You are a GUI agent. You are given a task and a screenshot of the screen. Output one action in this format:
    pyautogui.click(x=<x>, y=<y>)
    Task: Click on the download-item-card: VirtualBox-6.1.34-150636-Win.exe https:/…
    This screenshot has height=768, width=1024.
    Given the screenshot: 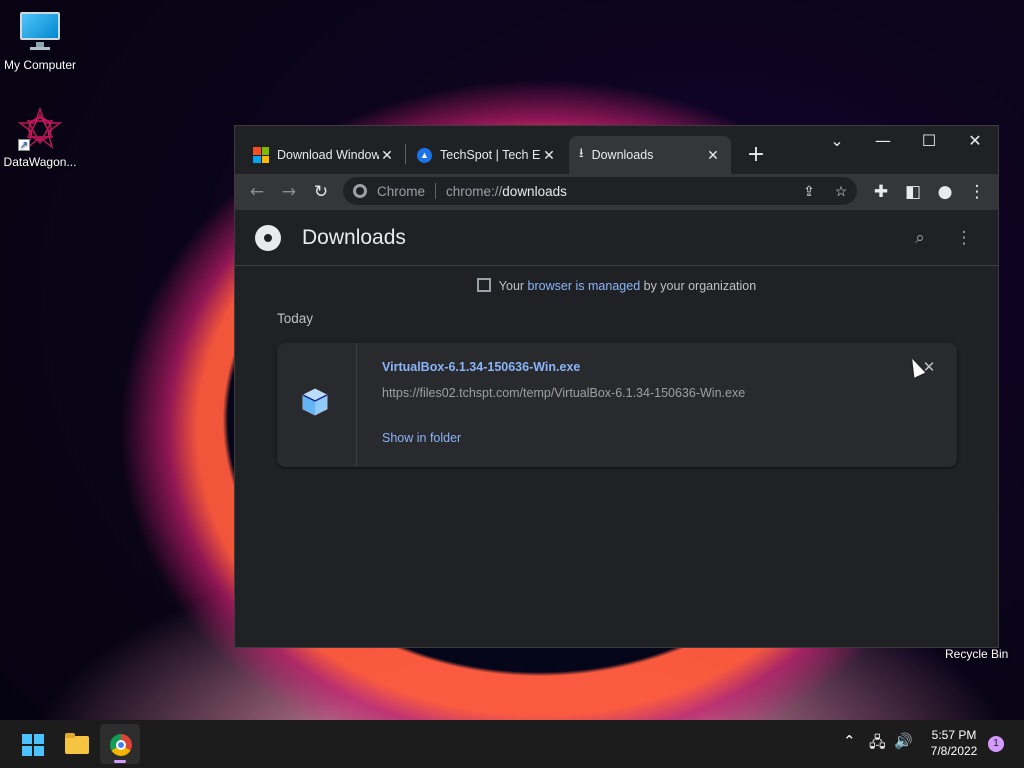 What is the action you would take?
    pyautogui.click(x=617, y=405)
    